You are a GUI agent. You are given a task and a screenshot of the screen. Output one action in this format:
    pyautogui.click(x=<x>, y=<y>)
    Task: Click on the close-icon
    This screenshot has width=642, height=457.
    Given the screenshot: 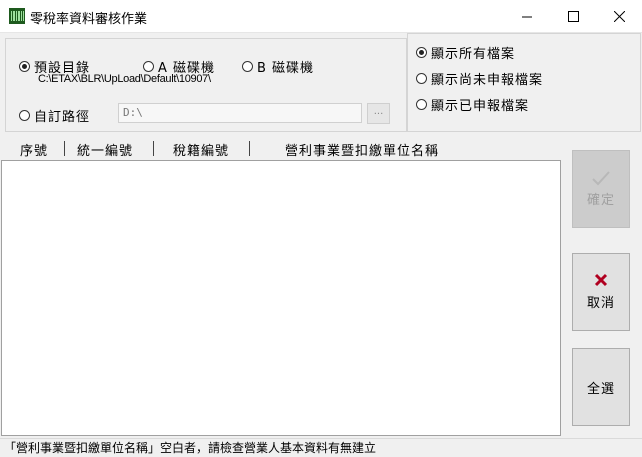 What is the action you would take?
    pyautogui.click(x=619, y=16)
    